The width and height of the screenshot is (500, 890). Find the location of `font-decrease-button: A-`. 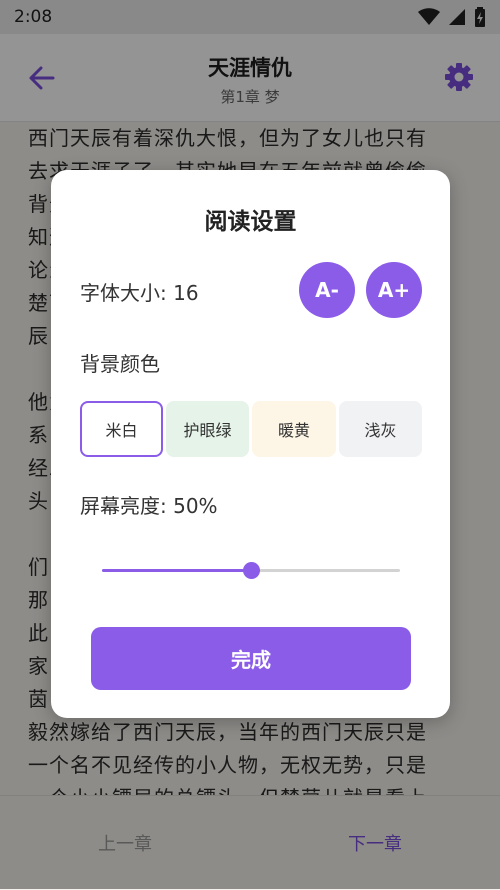

font-decrease-button: A- is located at coordinates (327, 290).